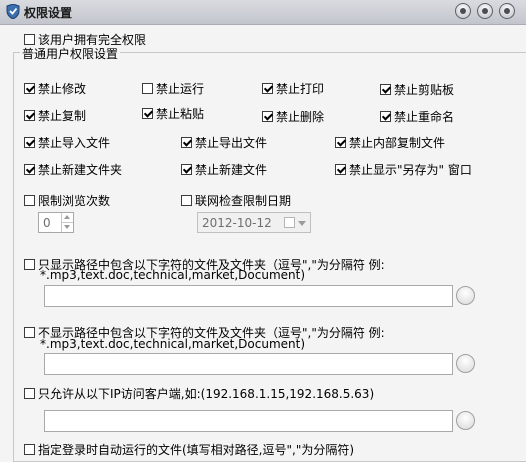 This screenshot has width=526, height=462. What do you see at coordinates (224, 142) in the screenshot?
I see `perm-no-export: 禁止导出文件` at bounding box center [224, 142].